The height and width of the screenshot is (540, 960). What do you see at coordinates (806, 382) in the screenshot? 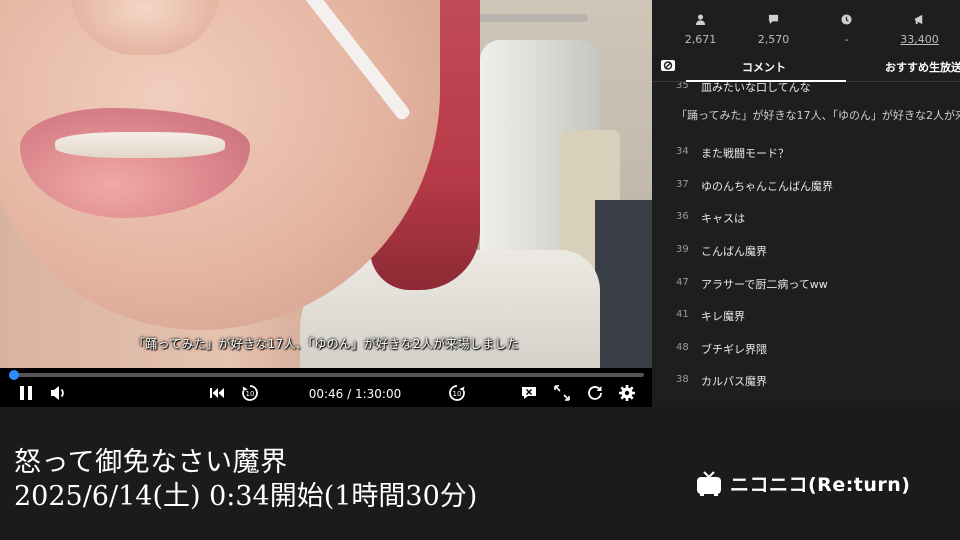
I see `comment-row: 38 カルパス魔界` at bounding box center [806, 382].